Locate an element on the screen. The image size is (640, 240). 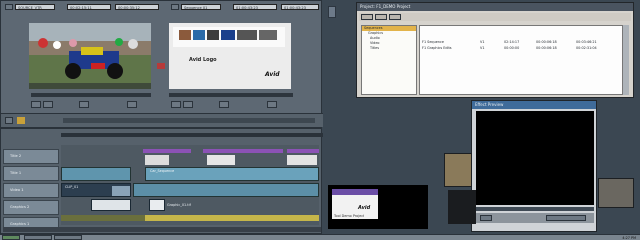
project-bins-tab is located at coordinates (367, 17).